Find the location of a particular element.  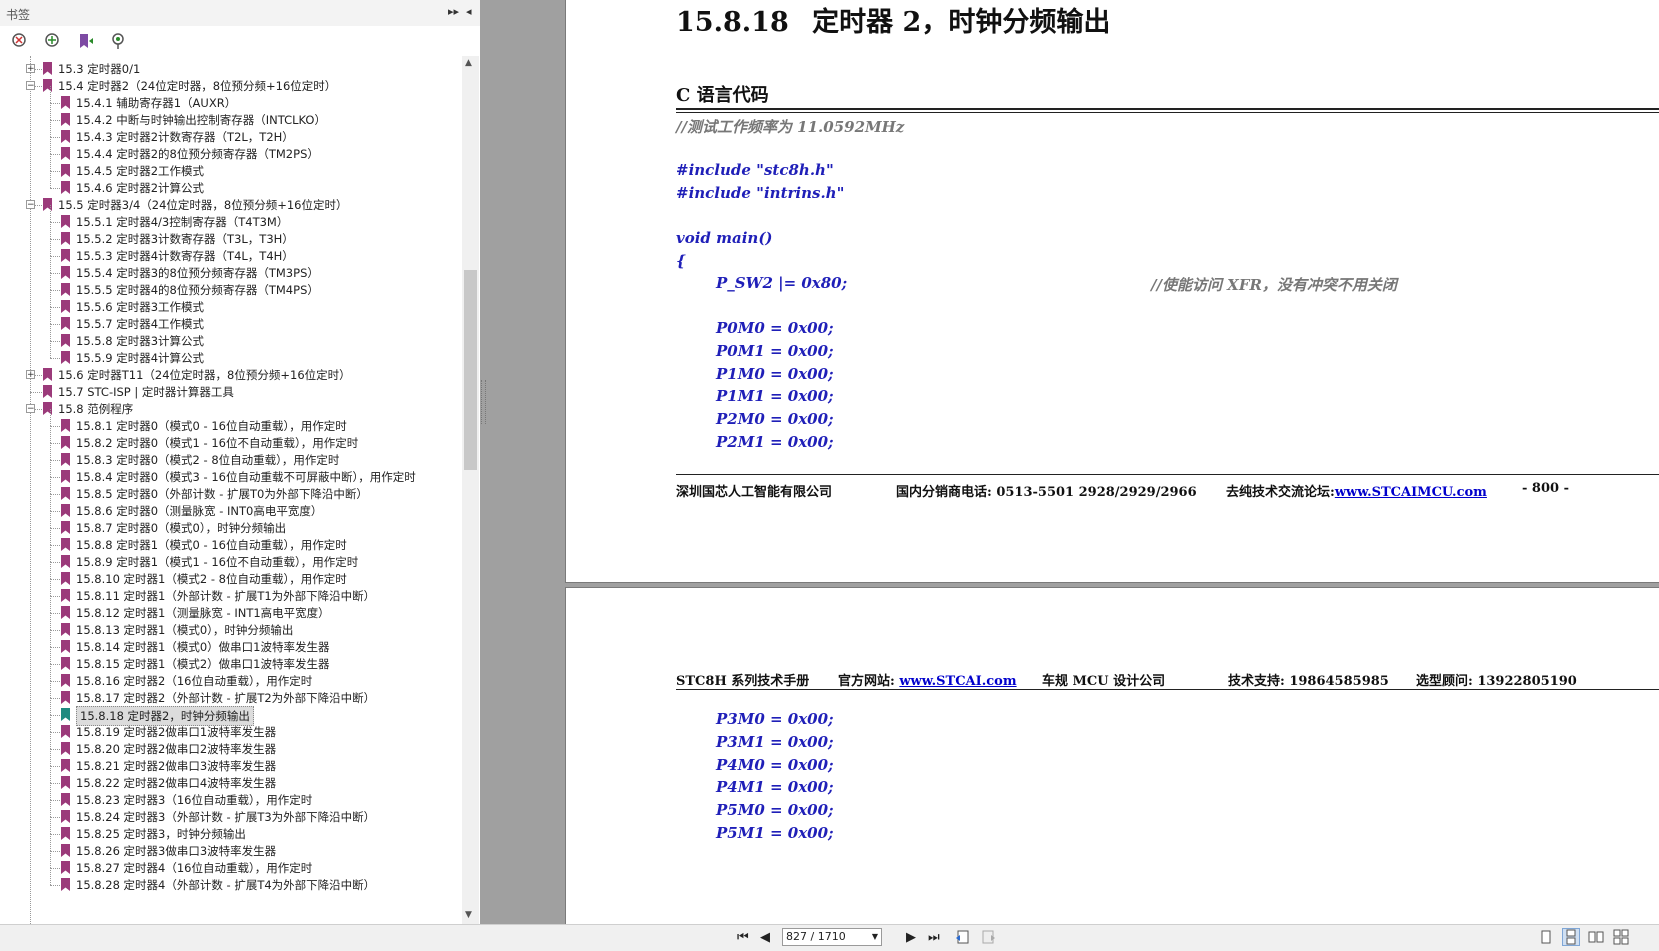

bookmark-label: 15.8.24 定时器3（外部计数 - 扩展T3为外部下降沿中断） is located at coordinates (226, 817).